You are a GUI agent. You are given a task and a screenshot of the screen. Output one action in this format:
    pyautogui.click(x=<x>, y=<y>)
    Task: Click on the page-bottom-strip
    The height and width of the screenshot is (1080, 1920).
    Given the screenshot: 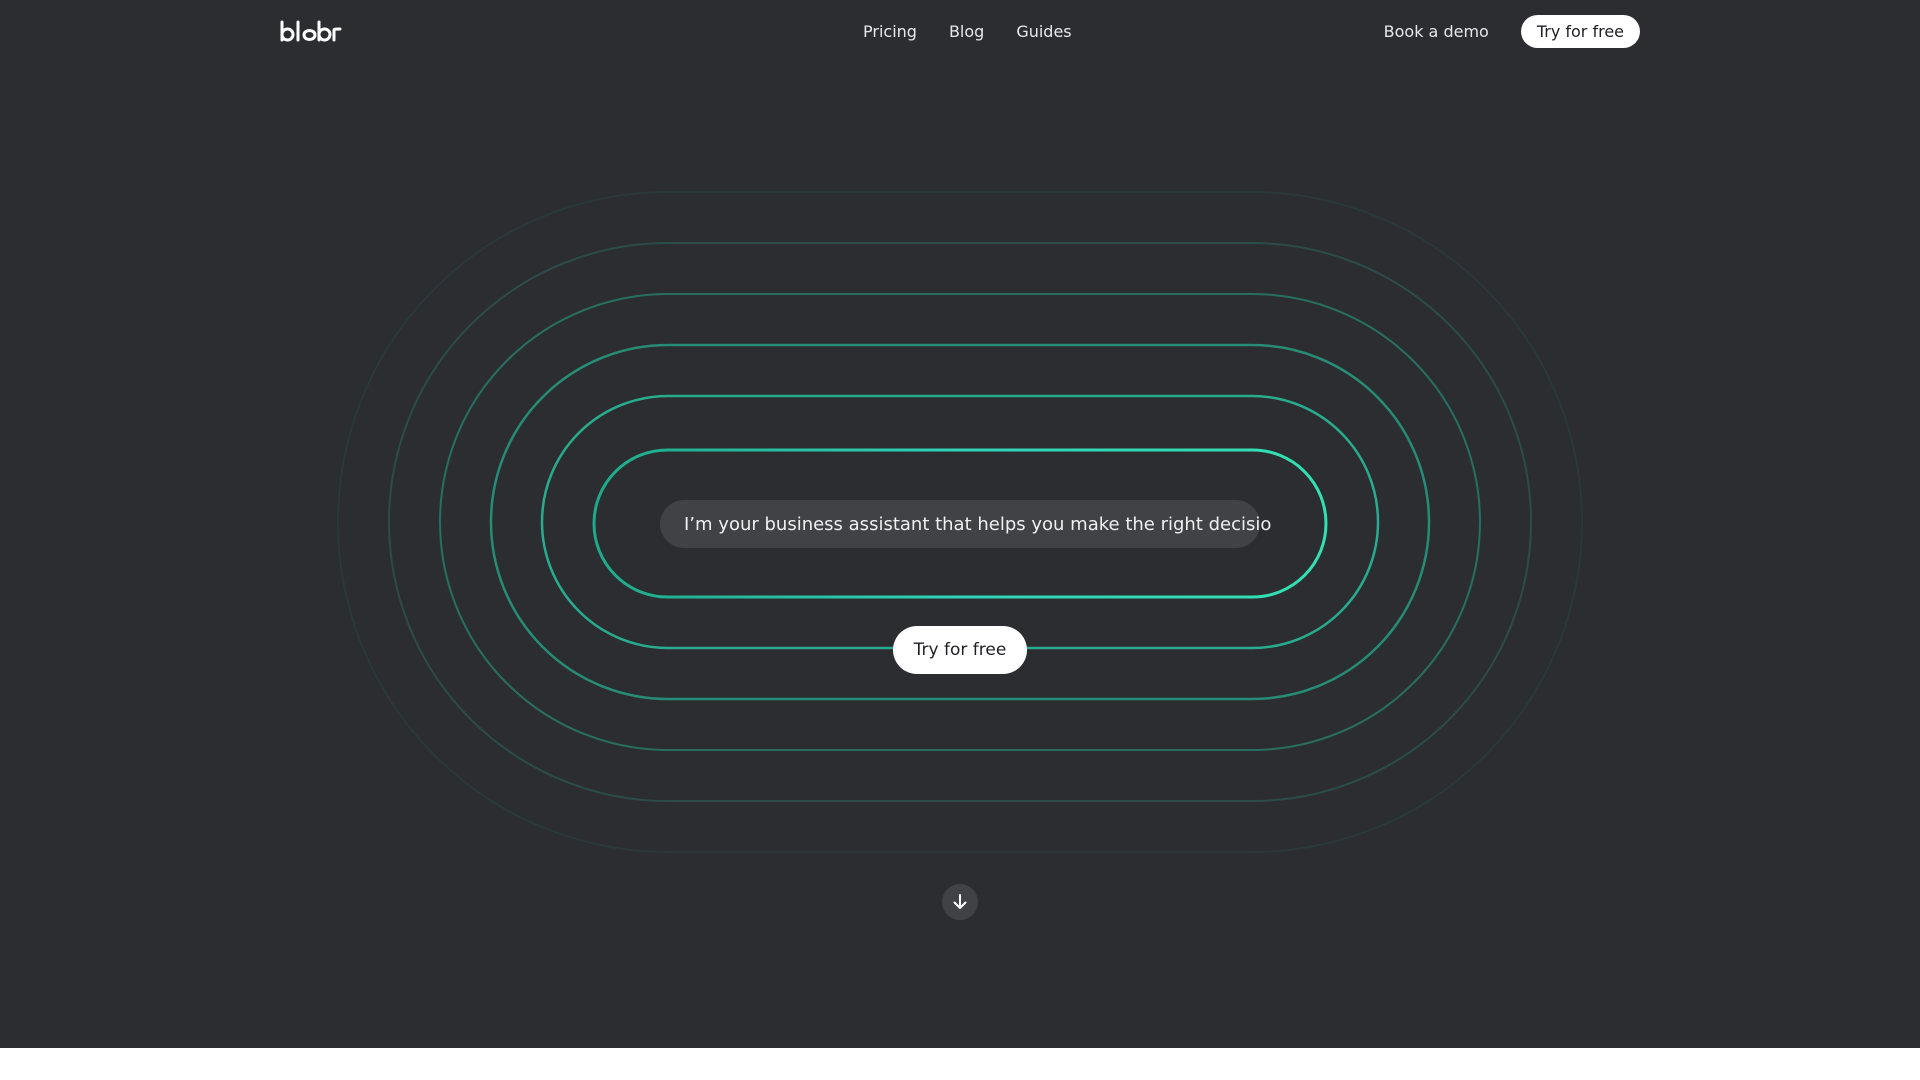 What is the action you would take?
    pyautogui.click(x=960, y=1064)
    